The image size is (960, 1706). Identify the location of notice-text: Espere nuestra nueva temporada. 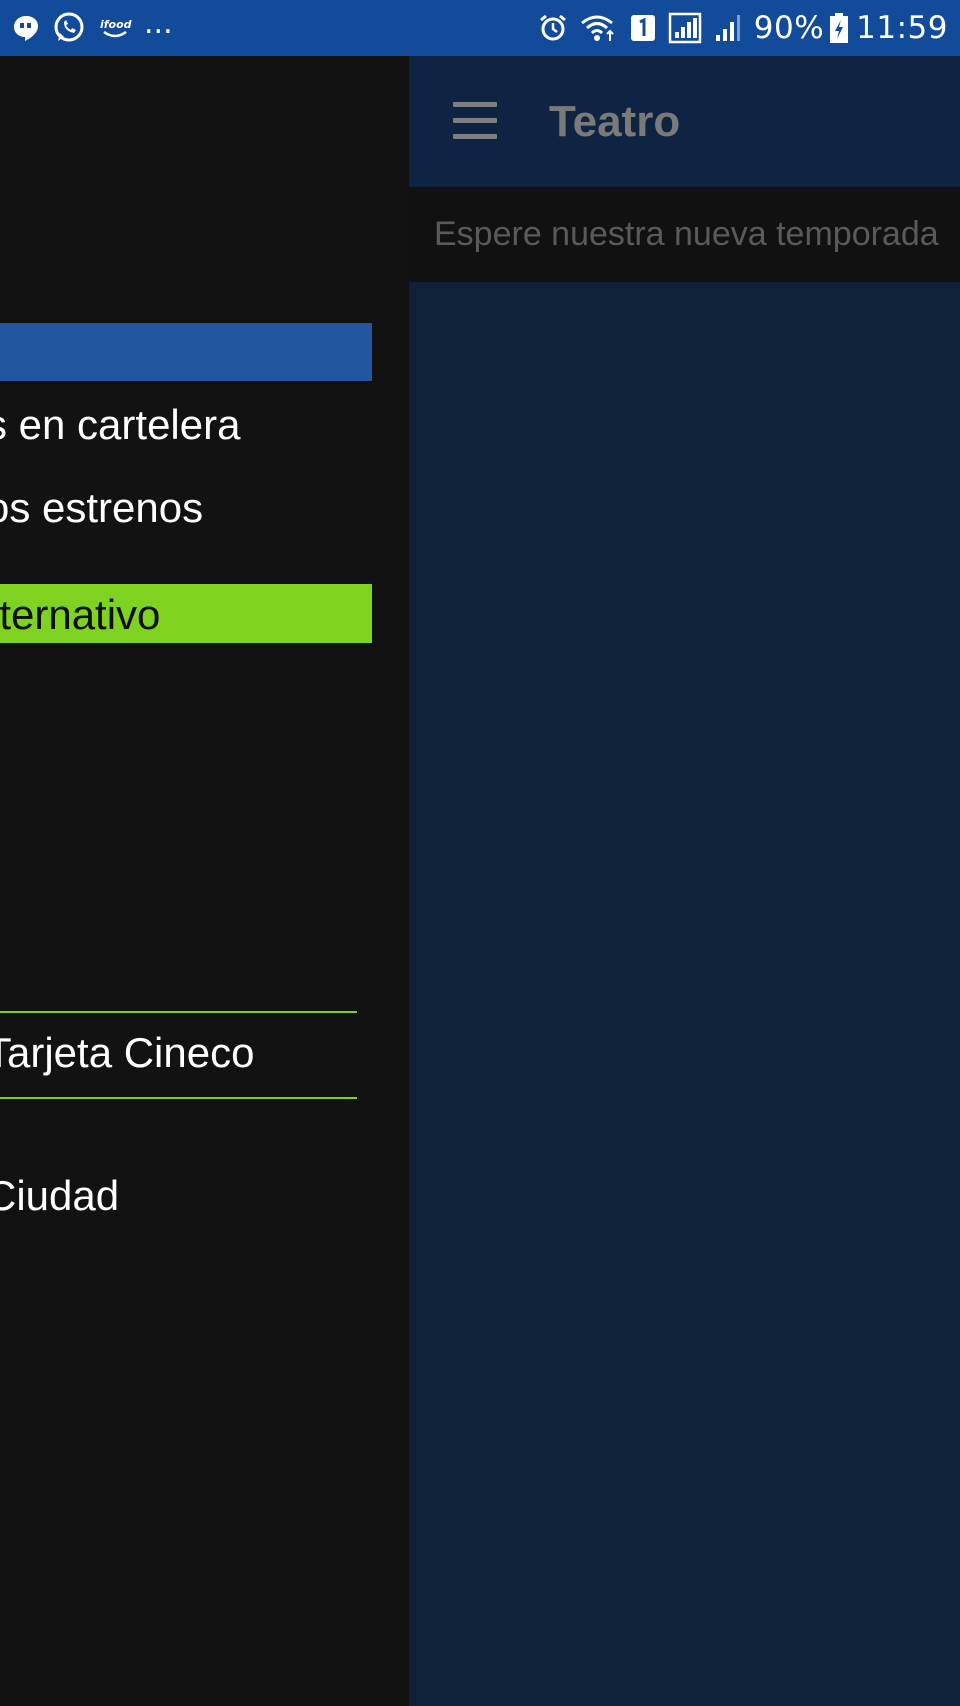
(686, 234).